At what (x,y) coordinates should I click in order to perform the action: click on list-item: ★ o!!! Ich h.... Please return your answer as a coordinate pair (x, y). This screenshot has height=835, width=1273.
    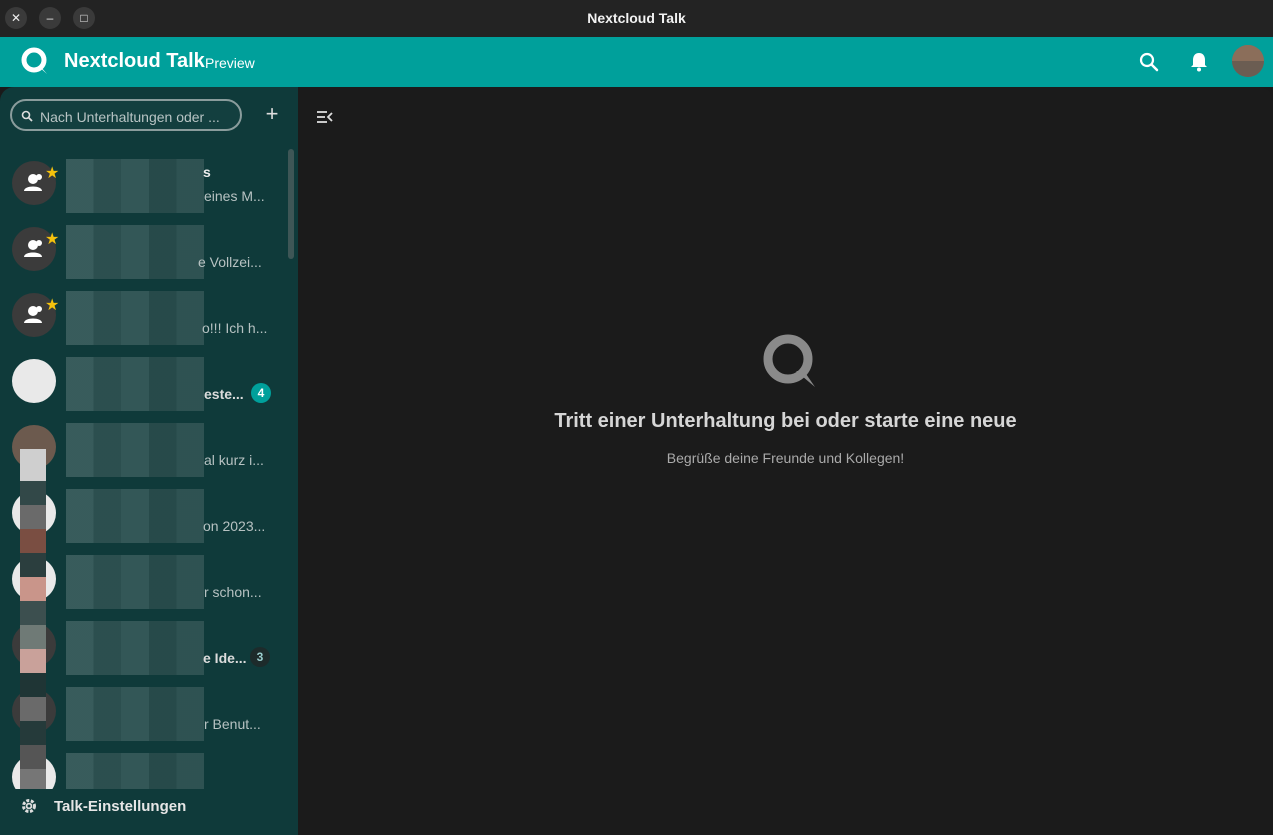
    Looking at the image, I should click on (145, 325).